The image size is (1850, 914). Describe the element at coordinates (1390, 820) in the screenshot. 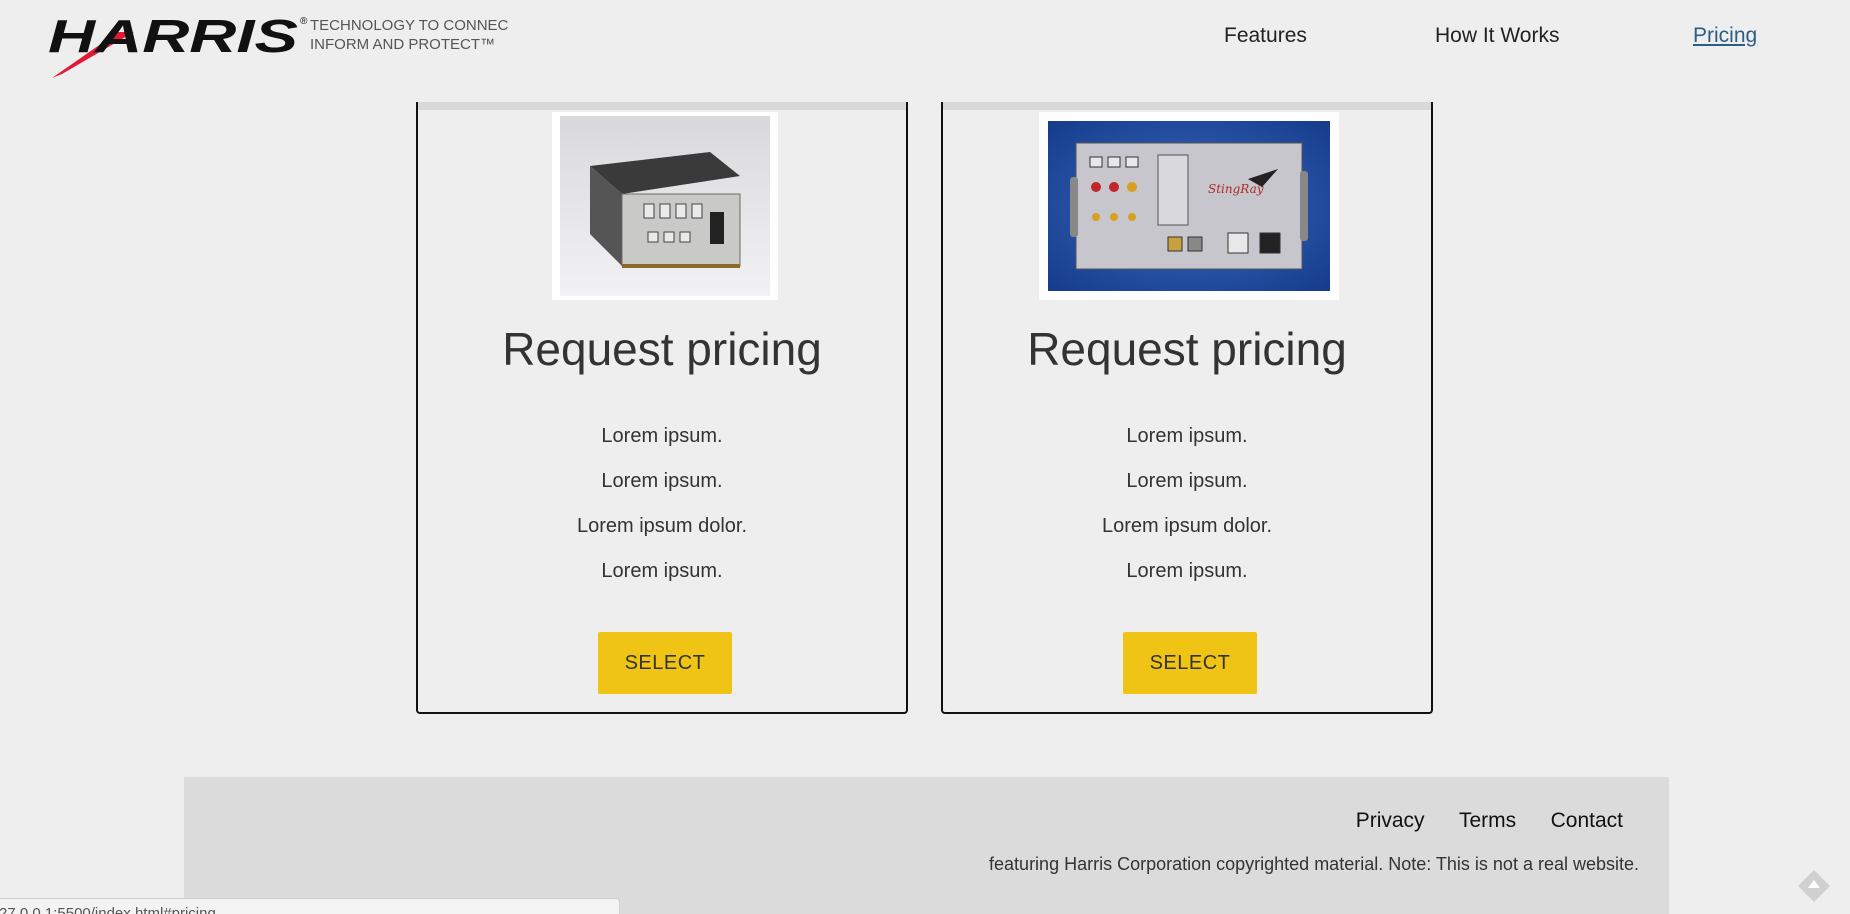

I see `footer-link-privacy: Privacy` at that location.